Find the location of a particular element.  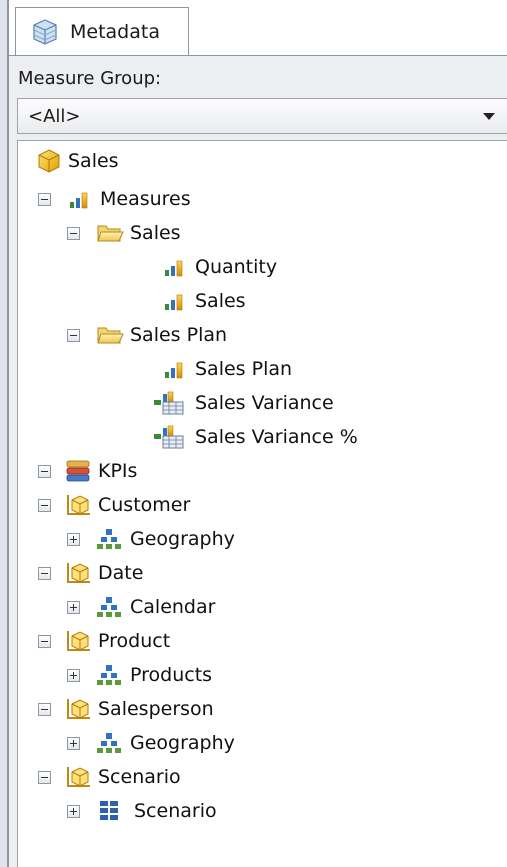

tree-node-cube-sales: Sales is located at coordinates (77, 161).